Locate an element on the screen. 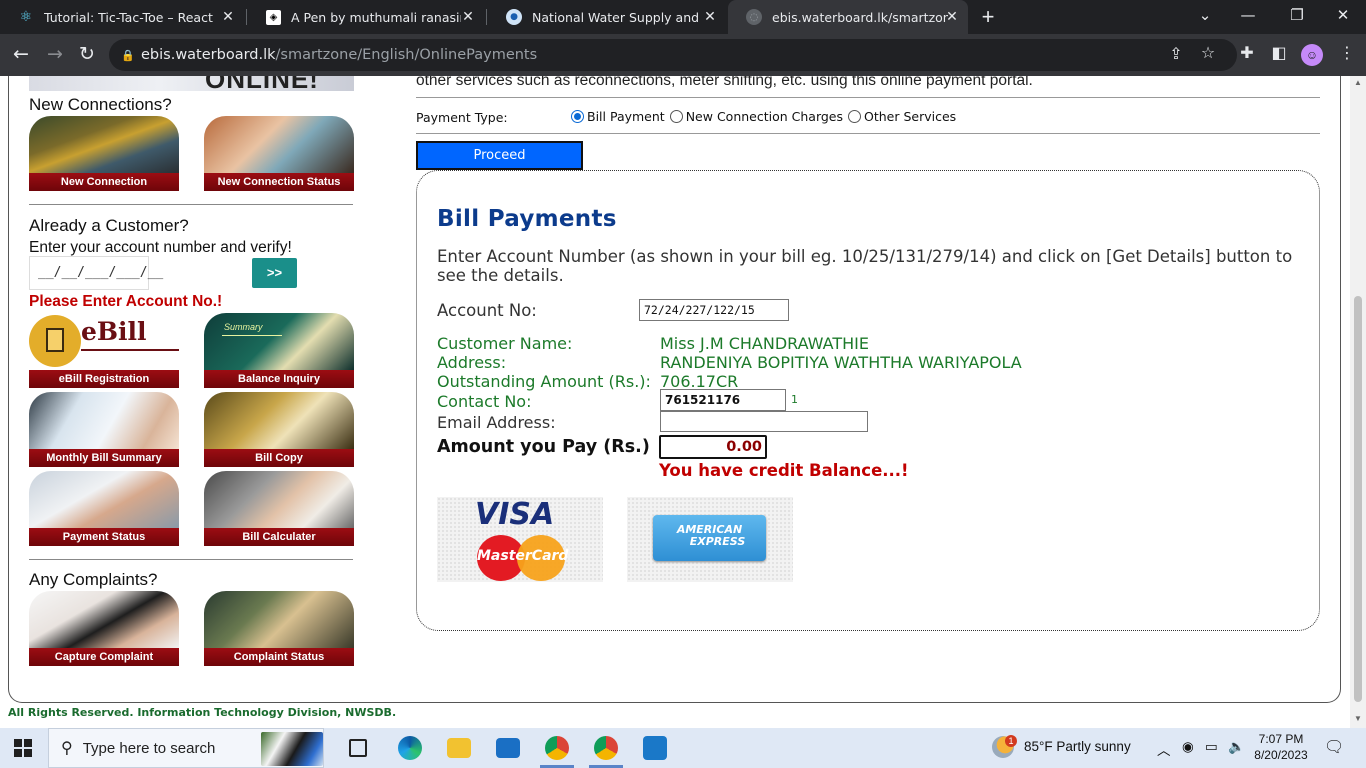 Image resolution: width=1366 pixels, height=768 pixels. reload-icon: ↻ is located at coordinates (87, 54).